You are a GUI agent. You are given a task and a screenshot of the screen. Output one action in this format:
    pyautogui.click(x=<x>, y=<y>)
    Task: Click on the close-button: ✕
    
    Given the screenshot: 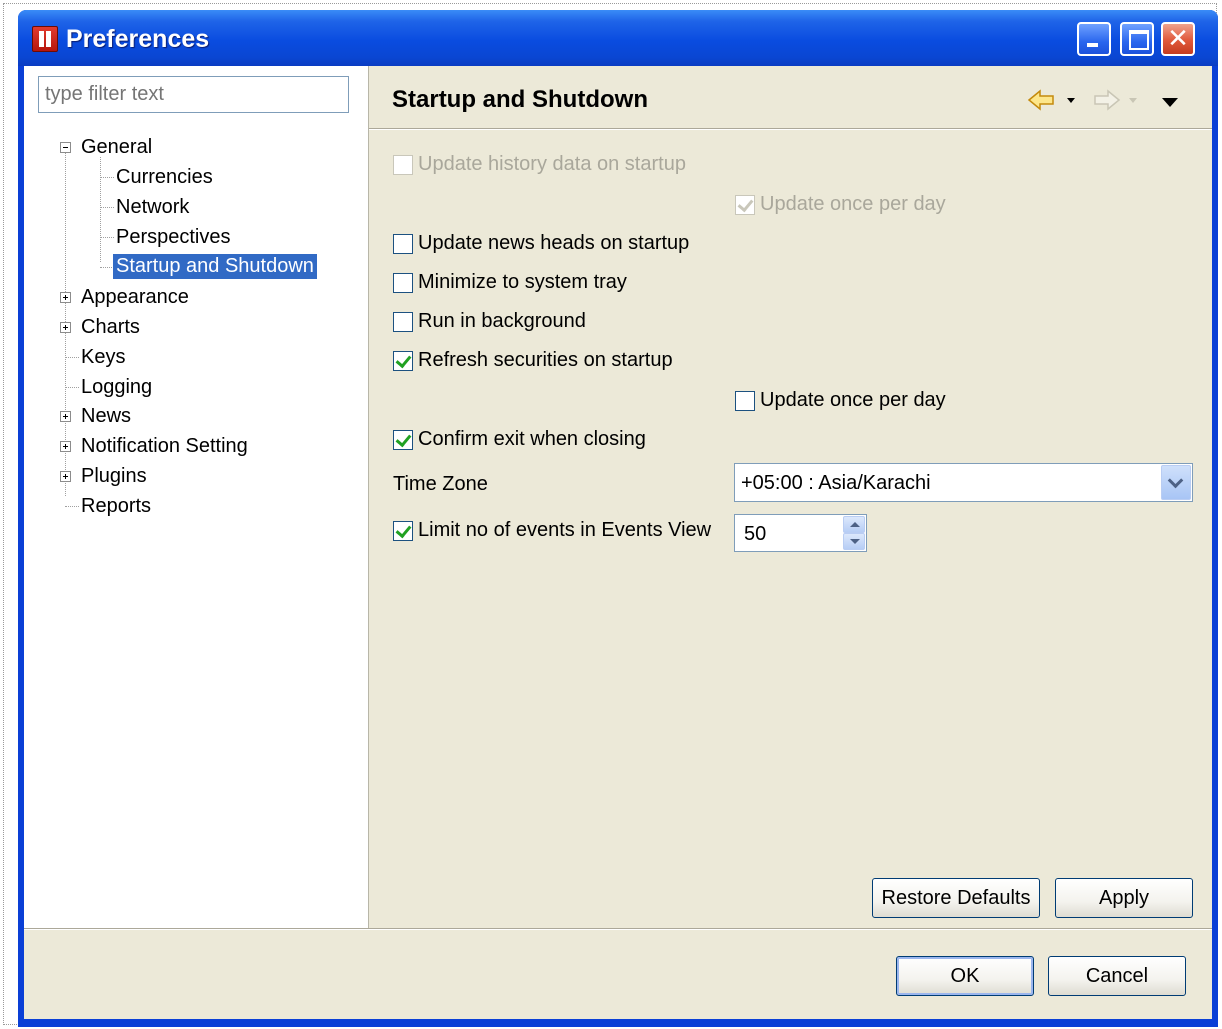 What is the action you would take?
    pyautogui.click(x=1178, y=39)
    